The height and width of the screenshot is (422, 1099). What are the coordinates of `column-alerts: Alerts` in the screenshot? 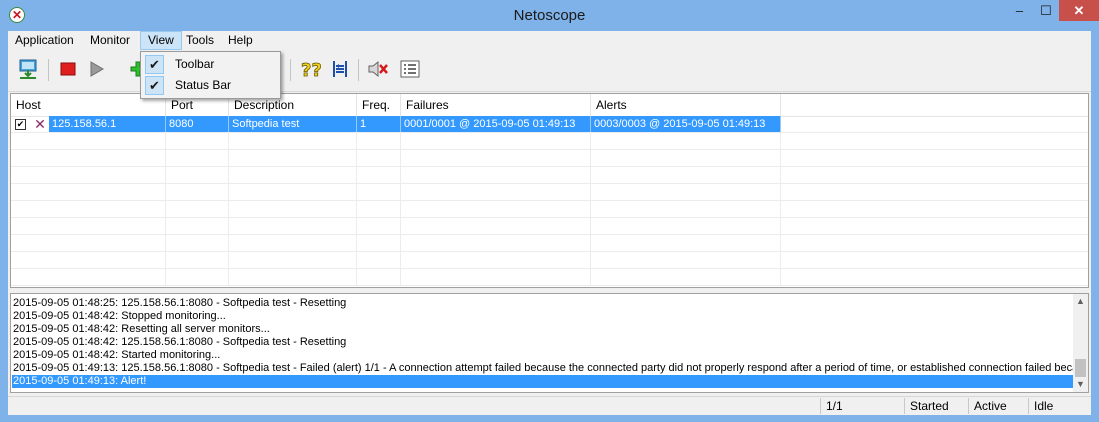 It's located at (686, 105).